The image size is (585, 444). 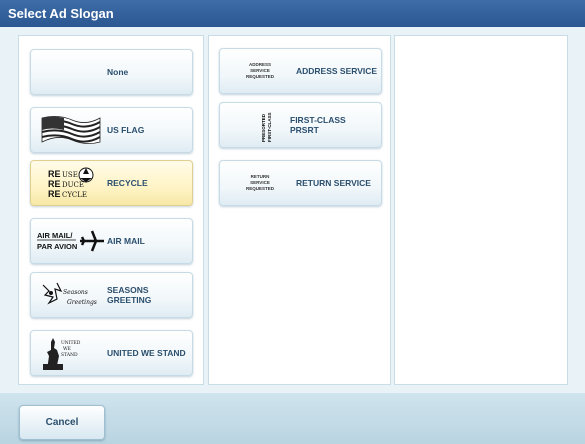 I want to click on slogan-option-air-mail: AIR MAIL/ PAR AVION AIR MAIL, so click(x=111, y=241).